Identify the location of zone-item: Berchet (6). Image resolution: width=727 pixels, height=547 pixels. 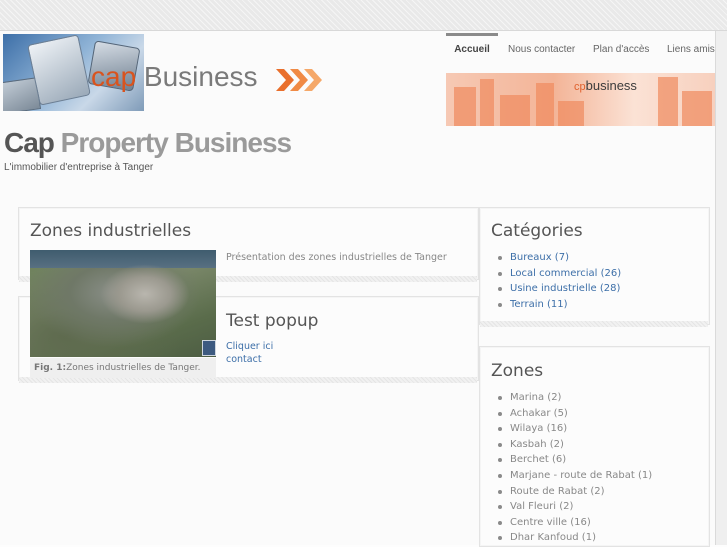
(574, 460).